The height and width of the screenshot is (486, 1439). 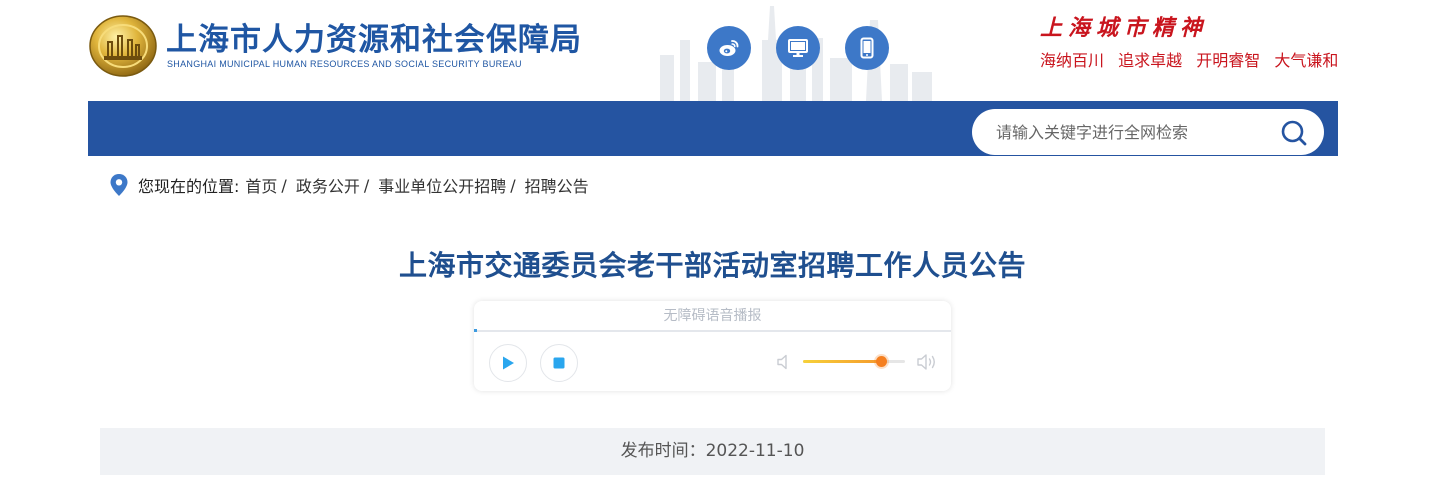 I want to click on search-box, so click(x=1148, y=132).